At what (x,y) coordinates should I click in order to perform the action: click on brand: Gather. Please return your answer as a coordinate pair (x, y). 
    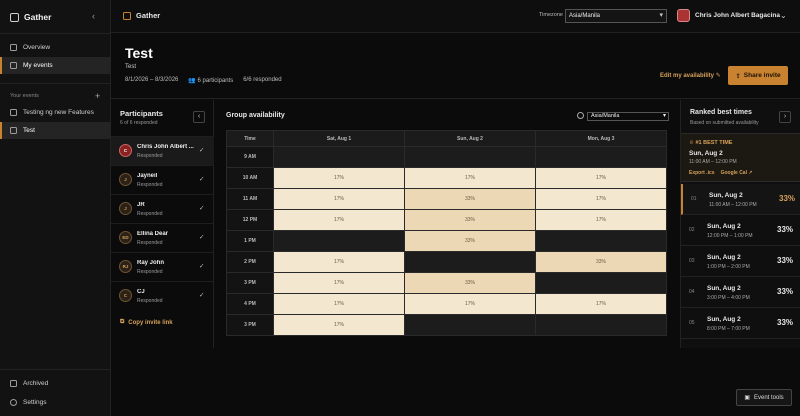
    Looking at the image, I should click on (30, 17).